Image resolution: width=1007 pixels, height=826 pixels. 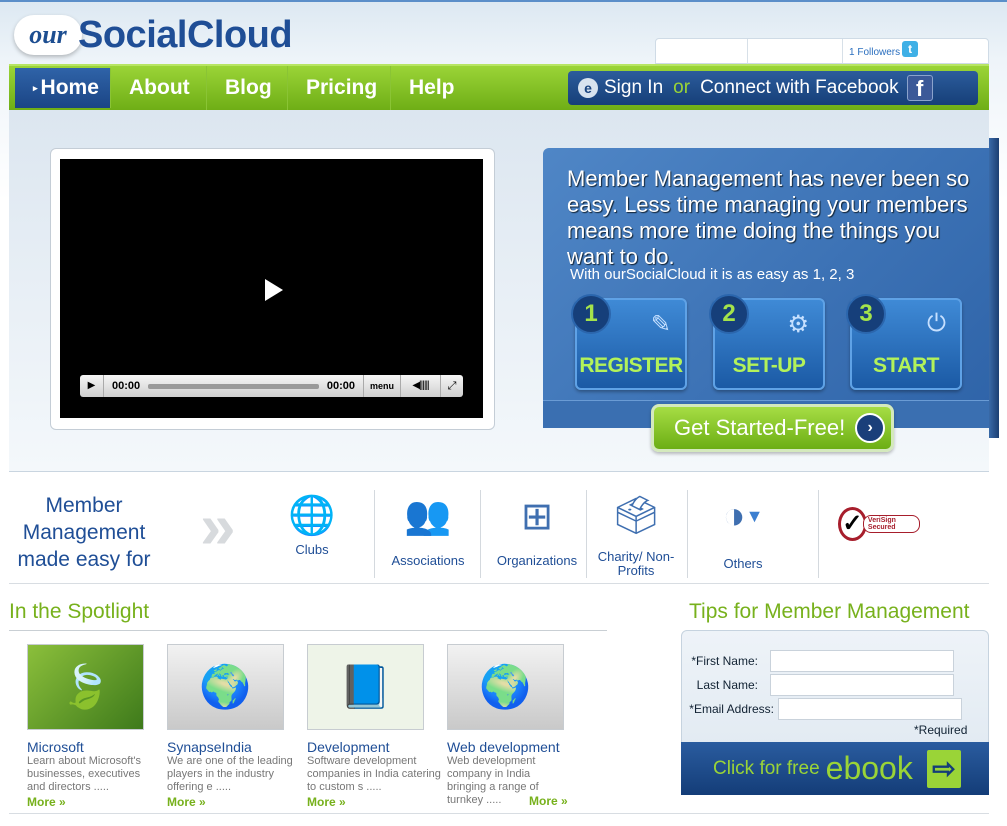 What do you see at coordinates (95, 747) in the screenshot?
I see `spotlight-item-title: Microsoft` at bounding box center [95, 747].